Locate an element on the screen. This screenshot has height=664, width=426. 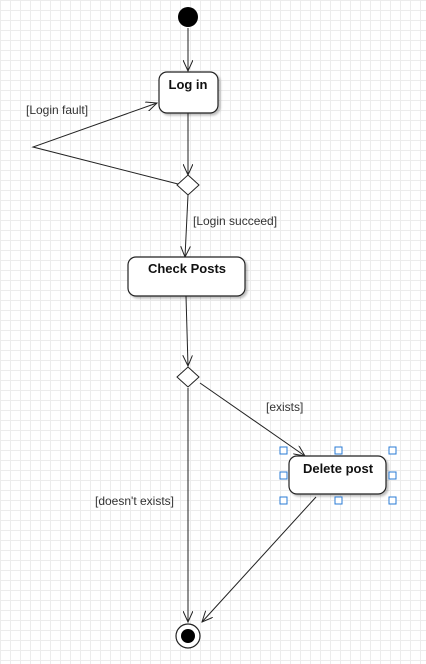
action-delete-post-label: Delete post is located at coordinates (338, 468).